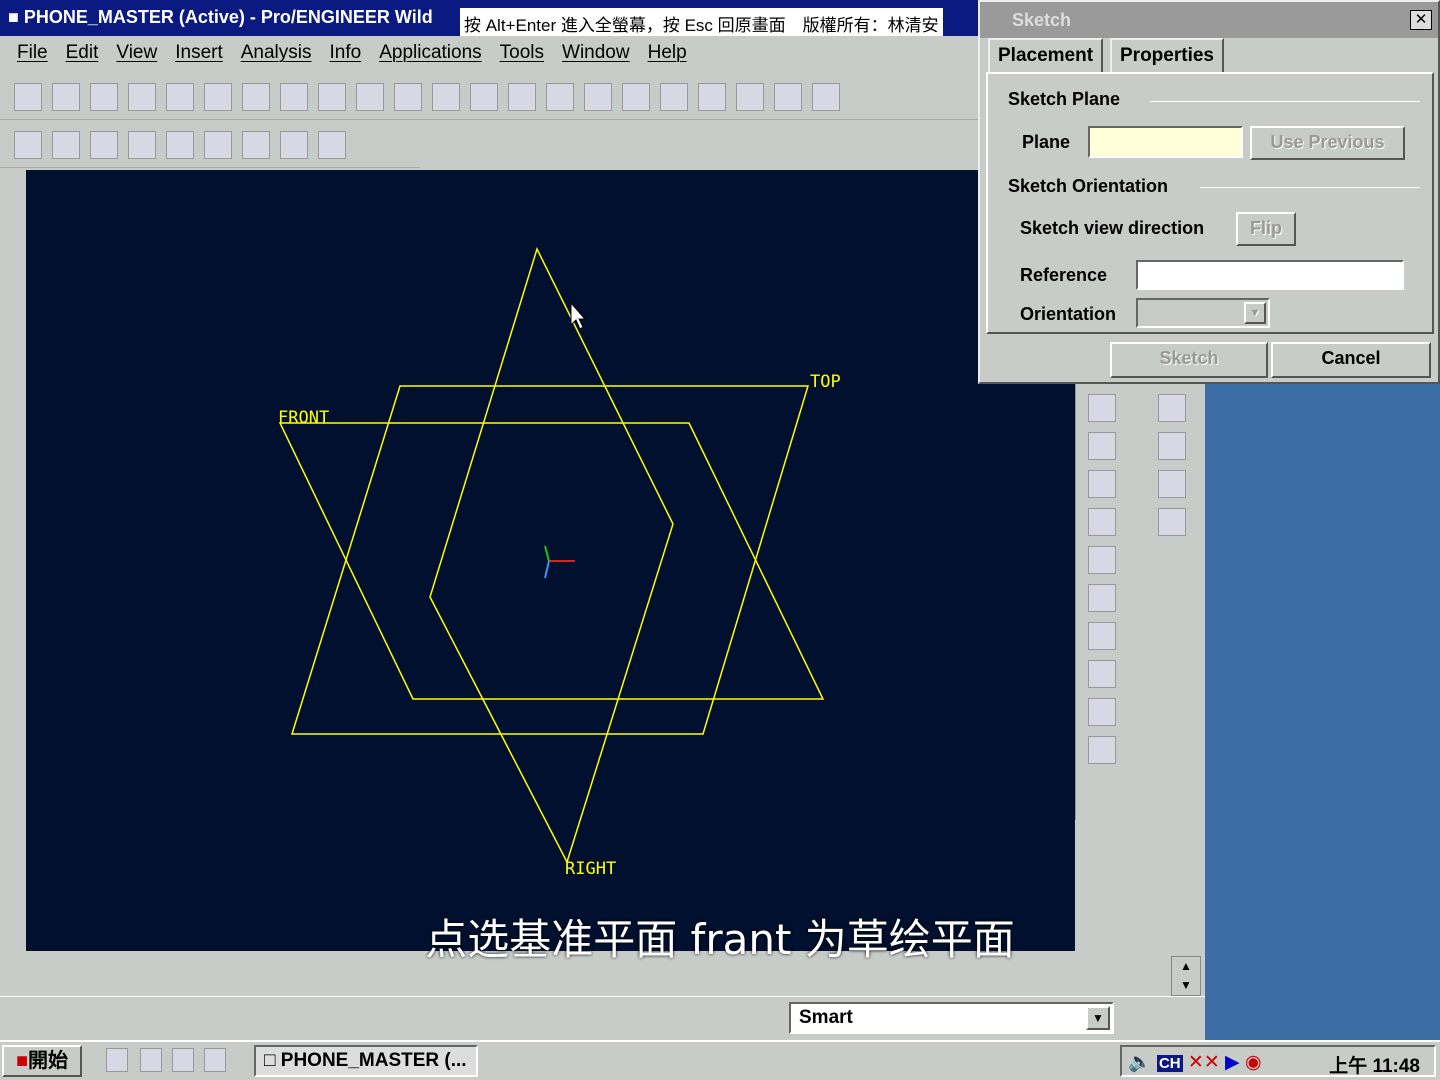 The width and height of the screenshot is (1440, 1080). What do you see at coordinates (826, 1017) in the screenshot?
I see `filter-value: Smart` at bounding box center [826, 1017].